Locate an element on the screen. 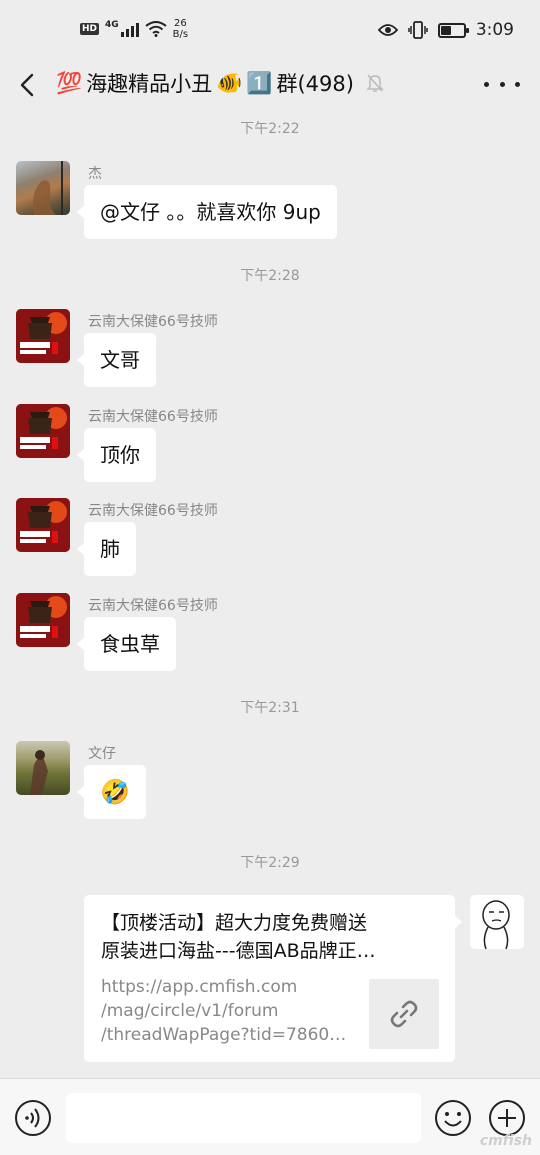  plus-icon is located at coordinates (507, 1118).